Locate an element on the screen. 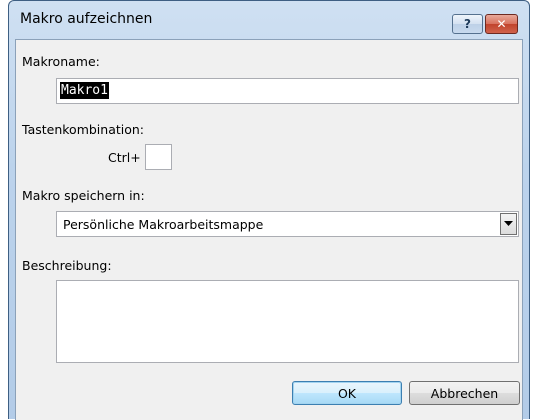  dropdown-arrow-button is located at coordinates (508, 224).